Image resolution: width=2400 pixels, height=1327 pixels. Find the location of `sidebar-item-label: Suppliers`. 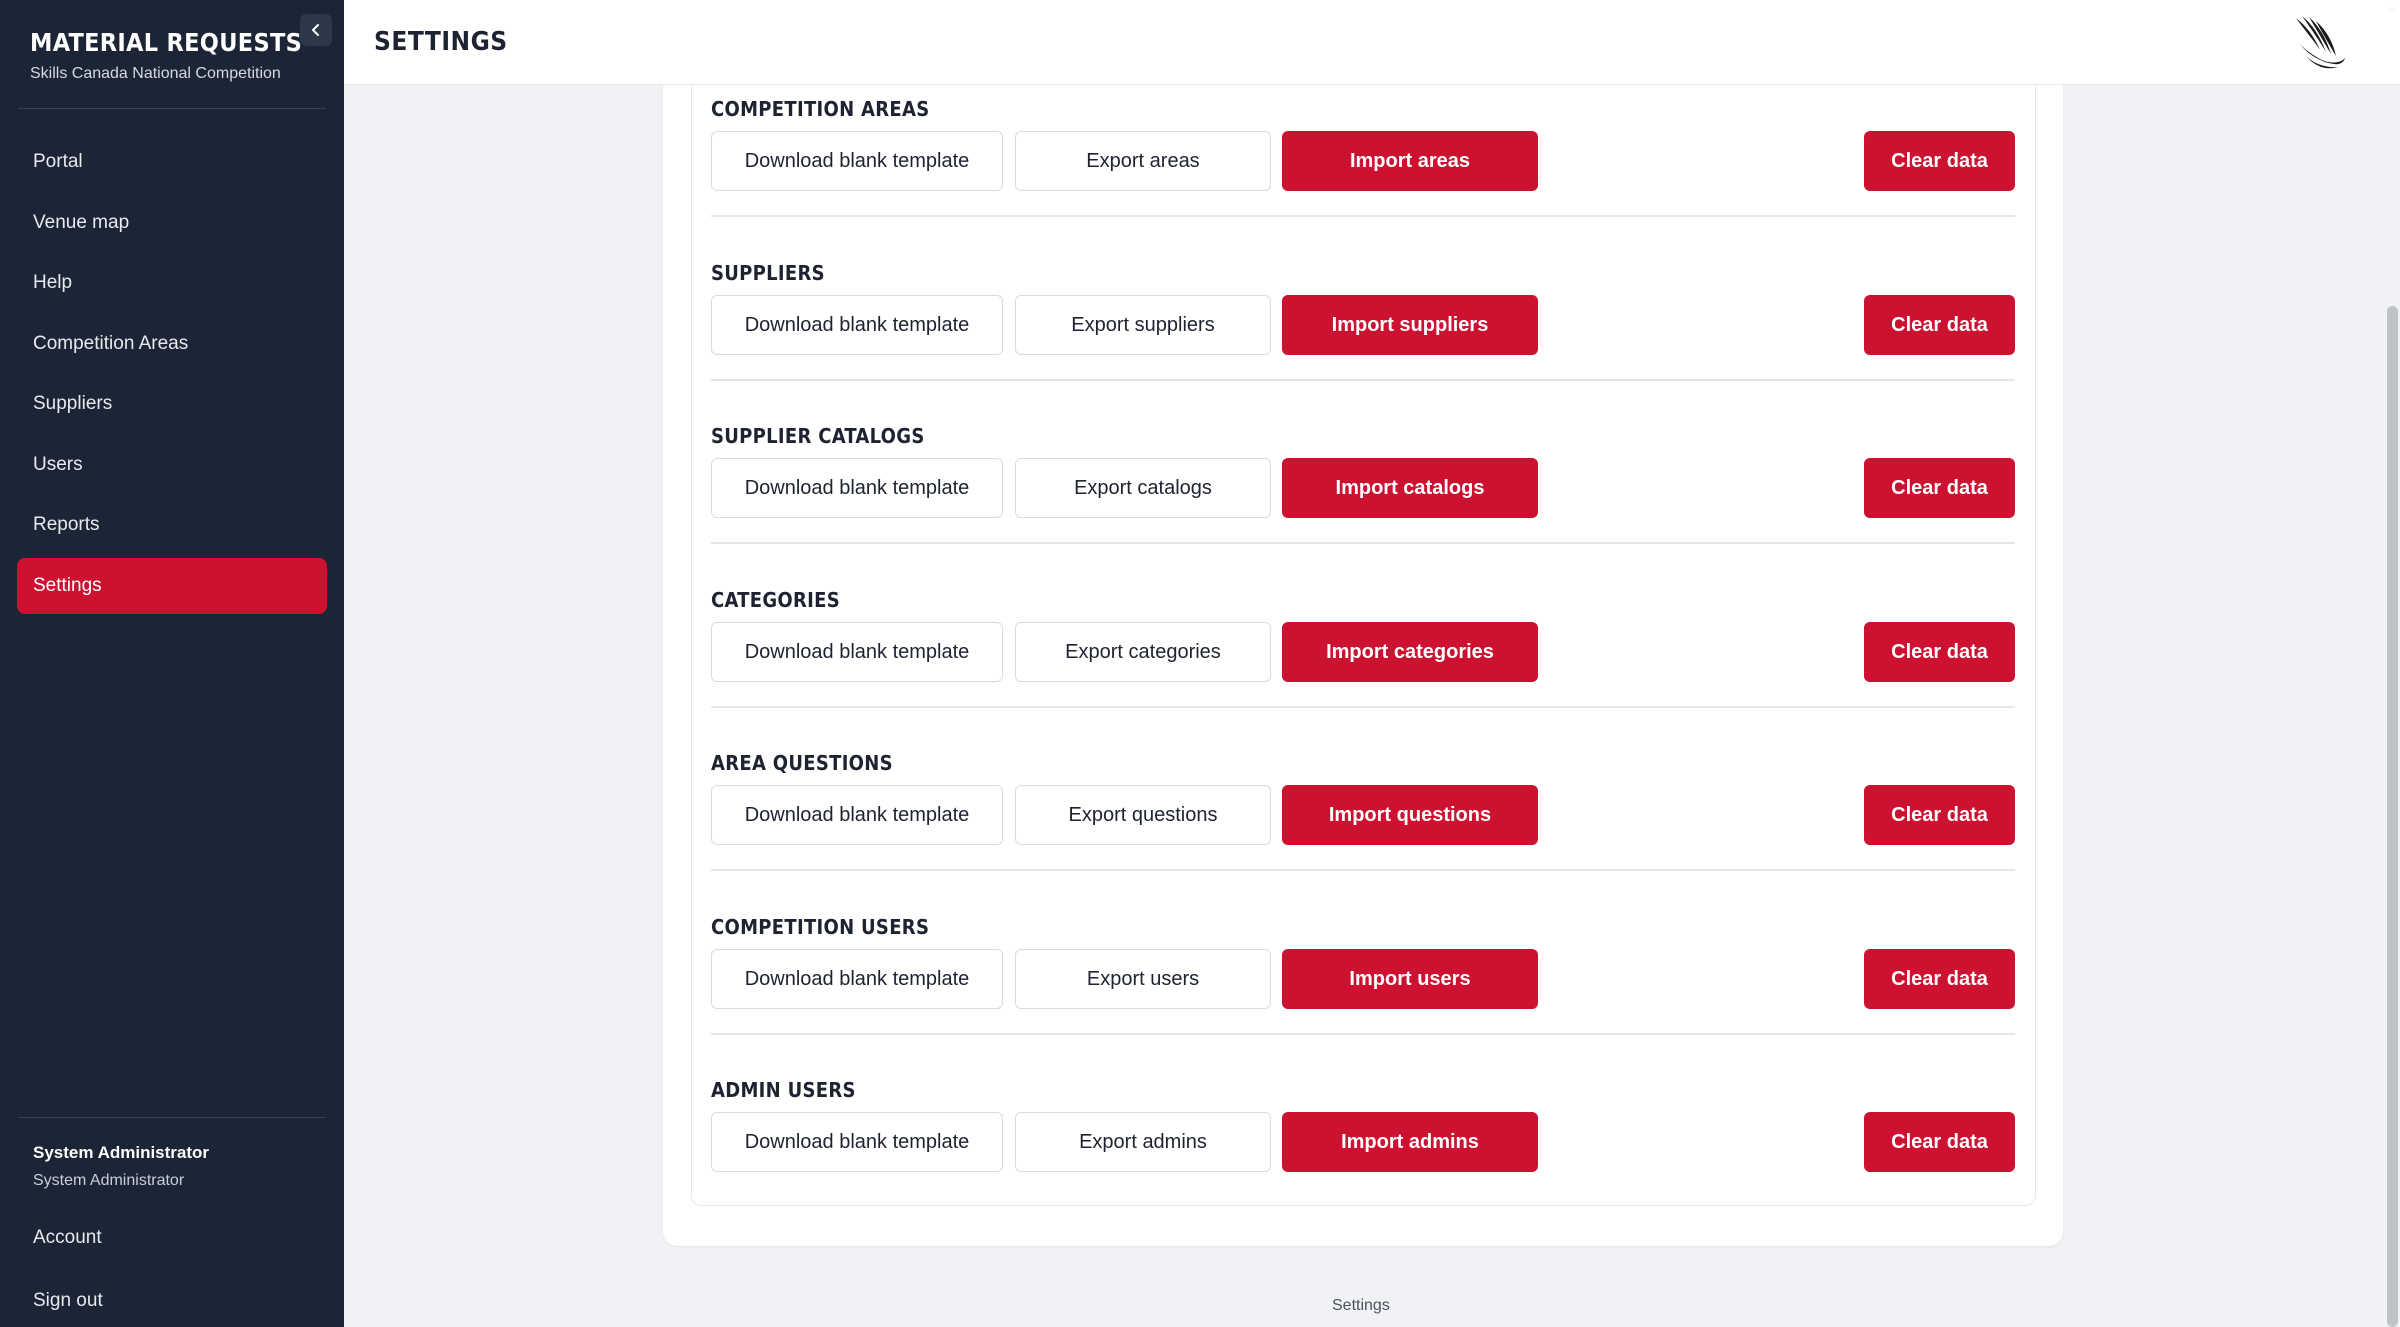

sidebar-item-label: Suppliers is located at coordinates (73, 403).